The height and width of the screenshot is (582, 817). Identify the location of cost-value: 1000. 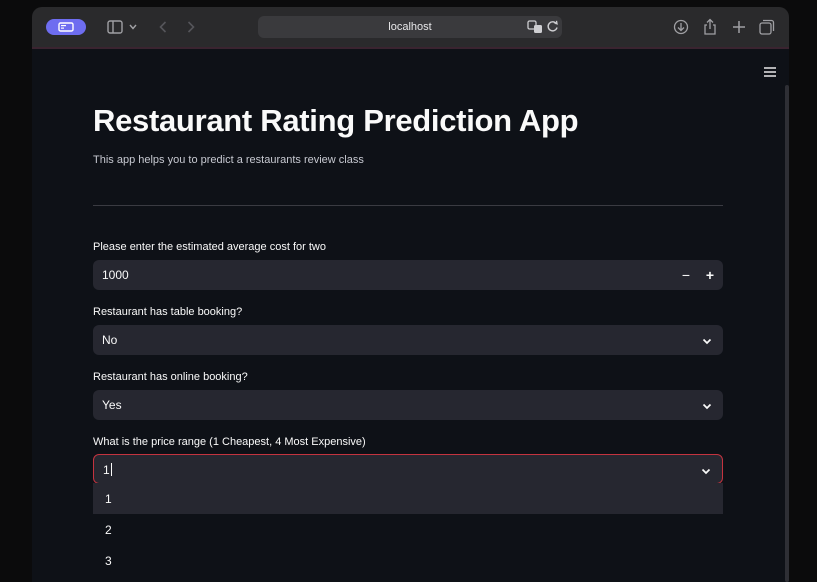
(115, 275).